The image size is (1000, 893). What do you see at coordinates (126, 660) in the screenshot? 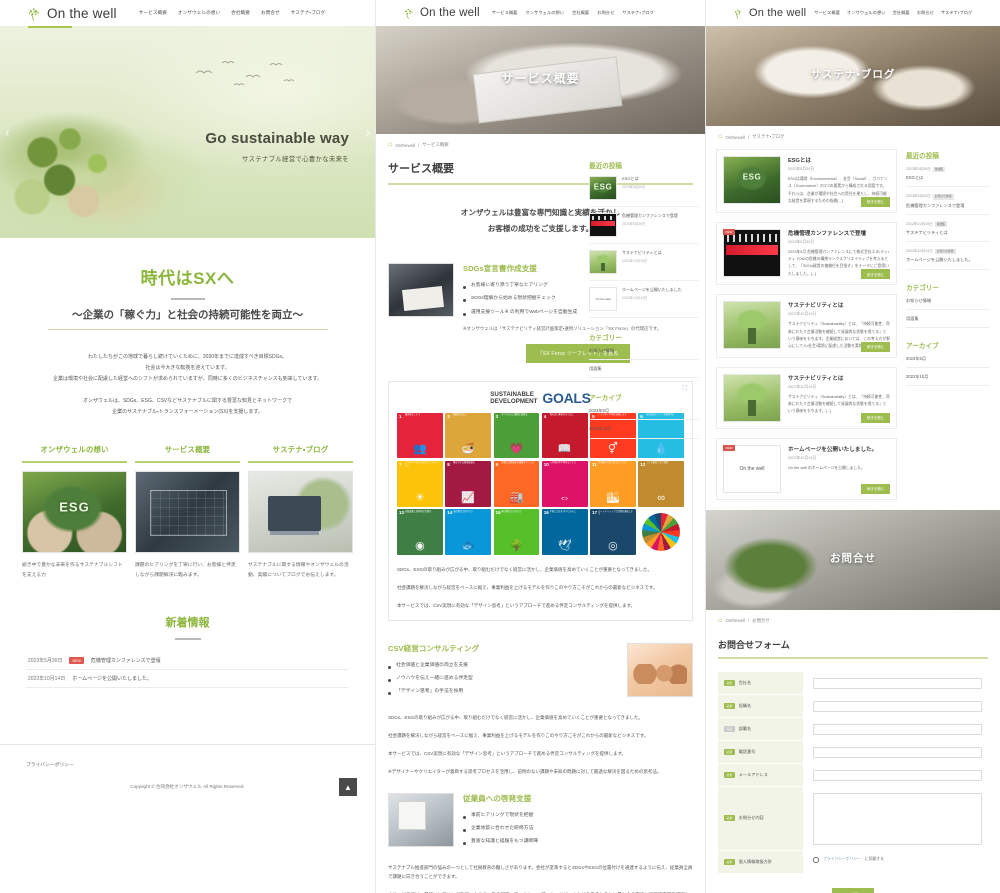
I see `news-text: 危機管理カンファレンスで登壇` at bounding box center [126, 660].